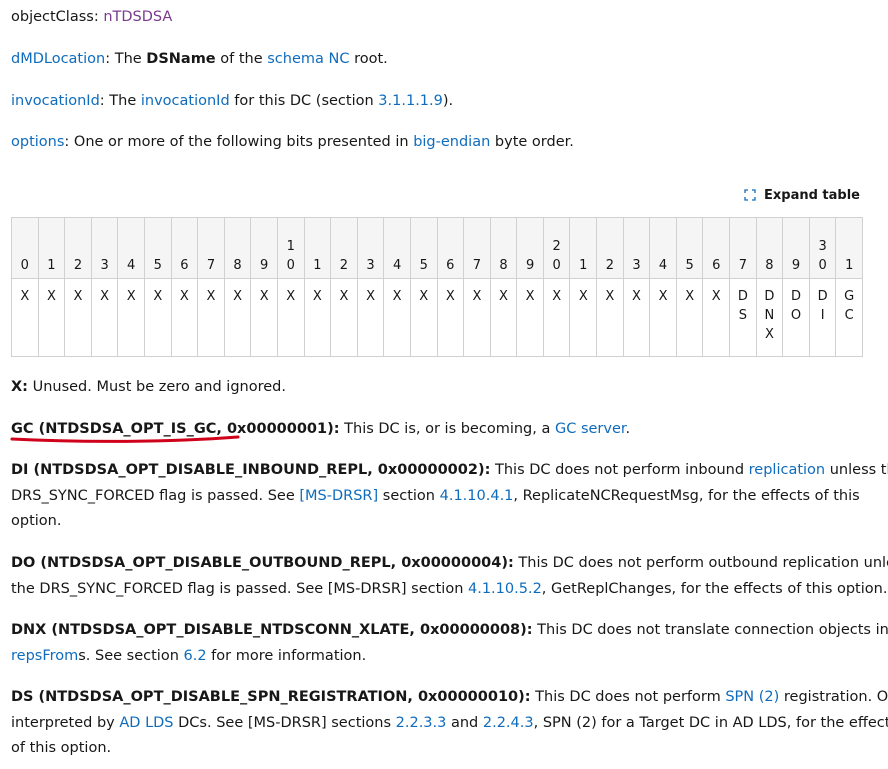 The height and width of the screenshot is (769, 888). Describe the element at coordinates (211, 265) in the screenshot. I see `bit-header-digit: 7` at that location.